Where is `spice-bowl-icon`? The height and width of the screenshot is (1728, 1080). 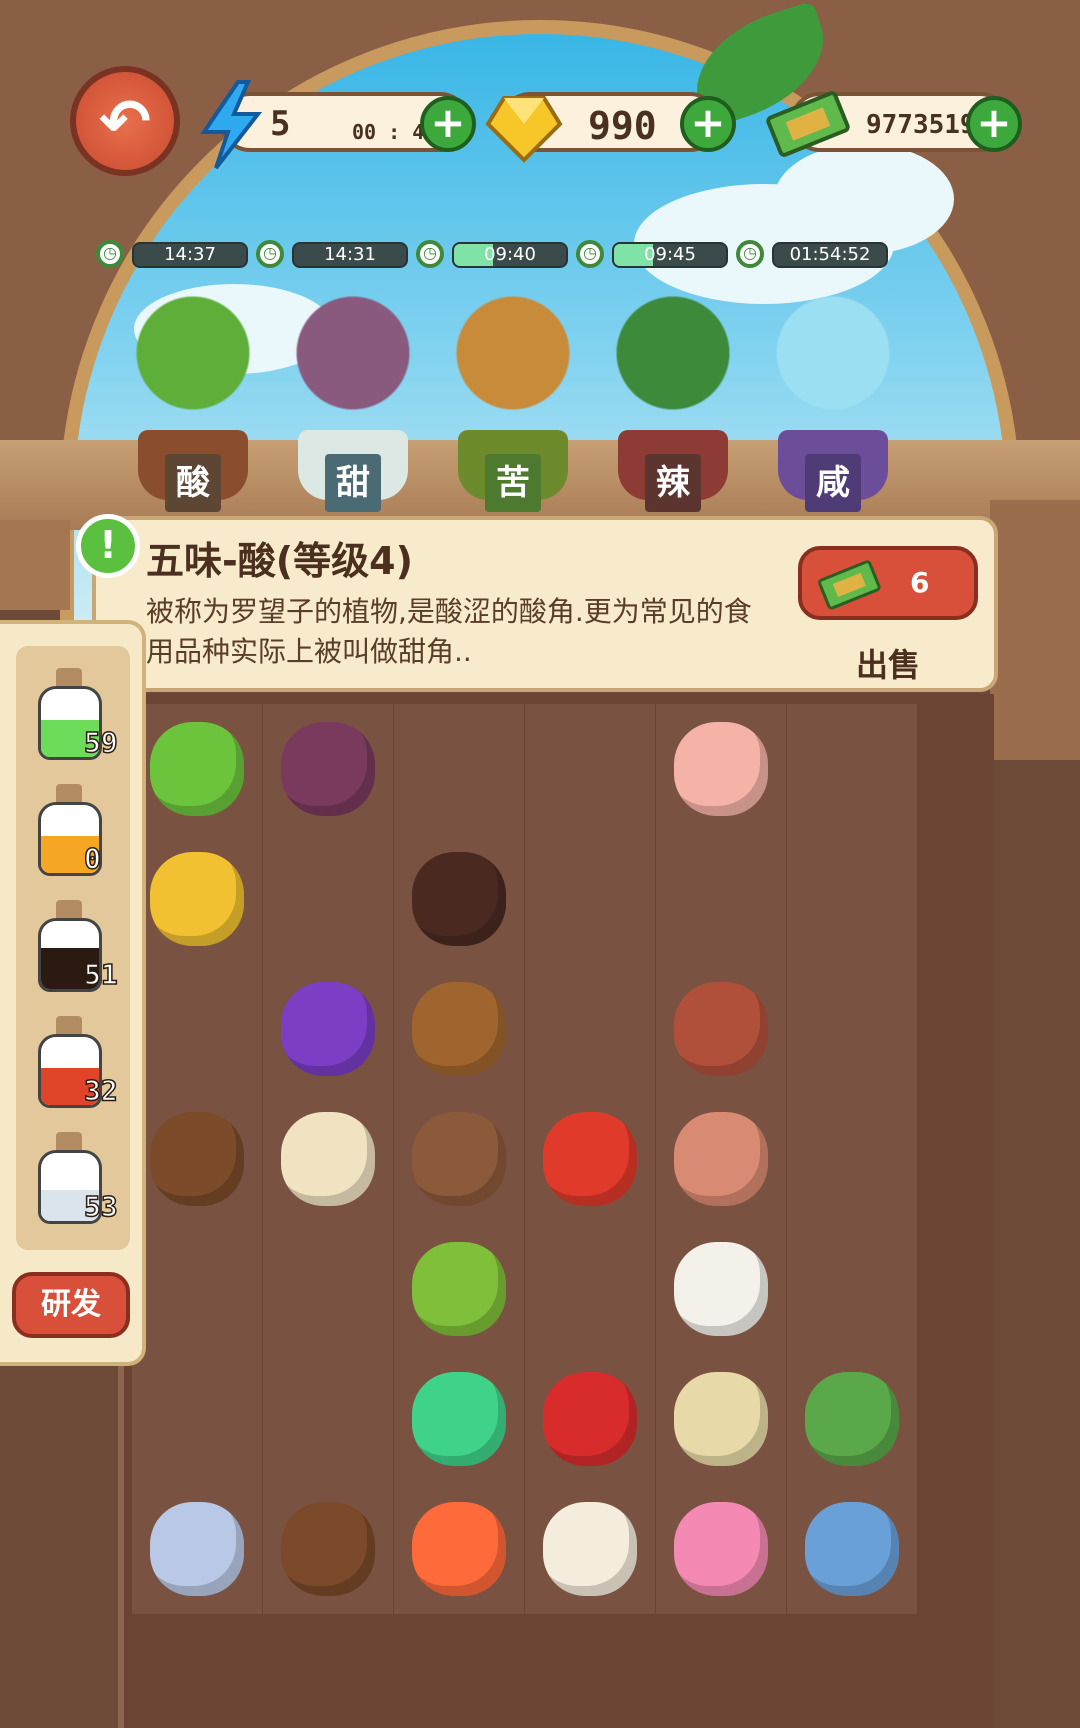
spice-bowl-icon is located at coordinates (459, 1159).